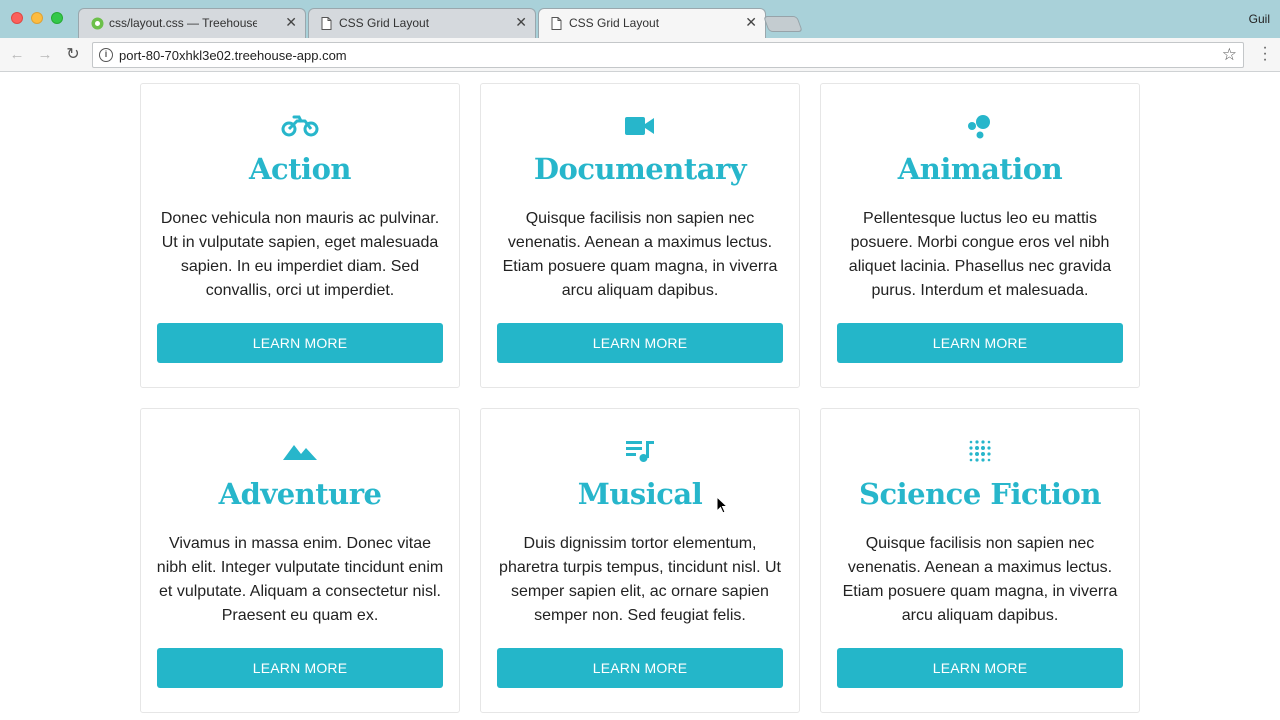 Image resolution: width=1280 pixels, height=720 pixels. What do you see at coordinates (300, 451) in the screenshot?
I see `mountains-icon` at bounding box center [300, 451].